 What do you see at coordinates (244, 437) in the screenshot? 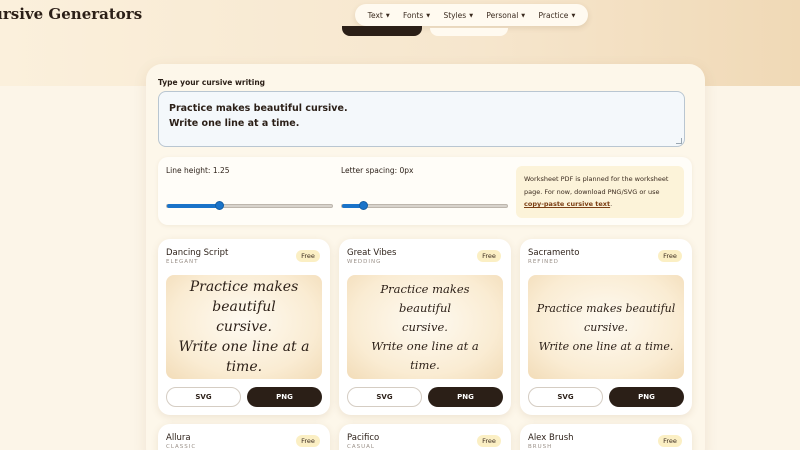
I see `font-card-allura: Allura CLASSIC Free` at bounding box center [244, 437].